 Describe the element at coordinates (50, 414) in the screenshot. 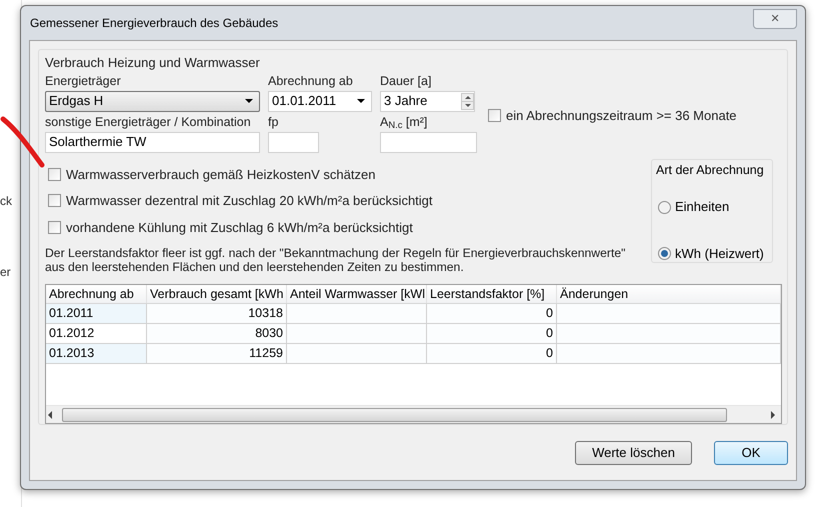

I see `scroll-left-icon` at that location.